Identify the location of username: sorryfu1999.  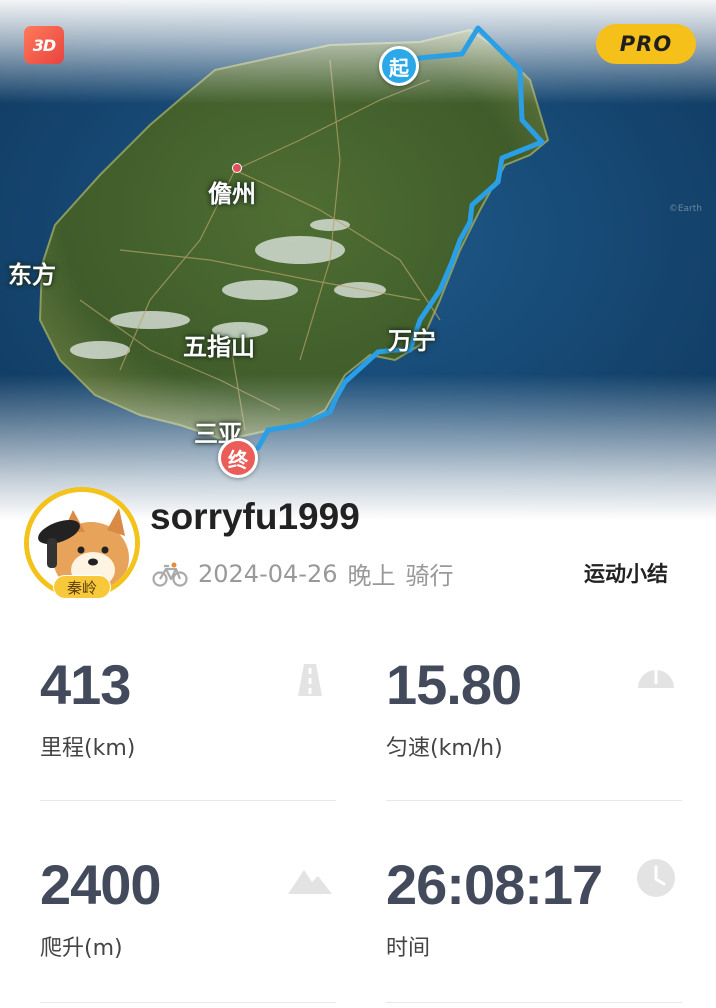
(255, 516).